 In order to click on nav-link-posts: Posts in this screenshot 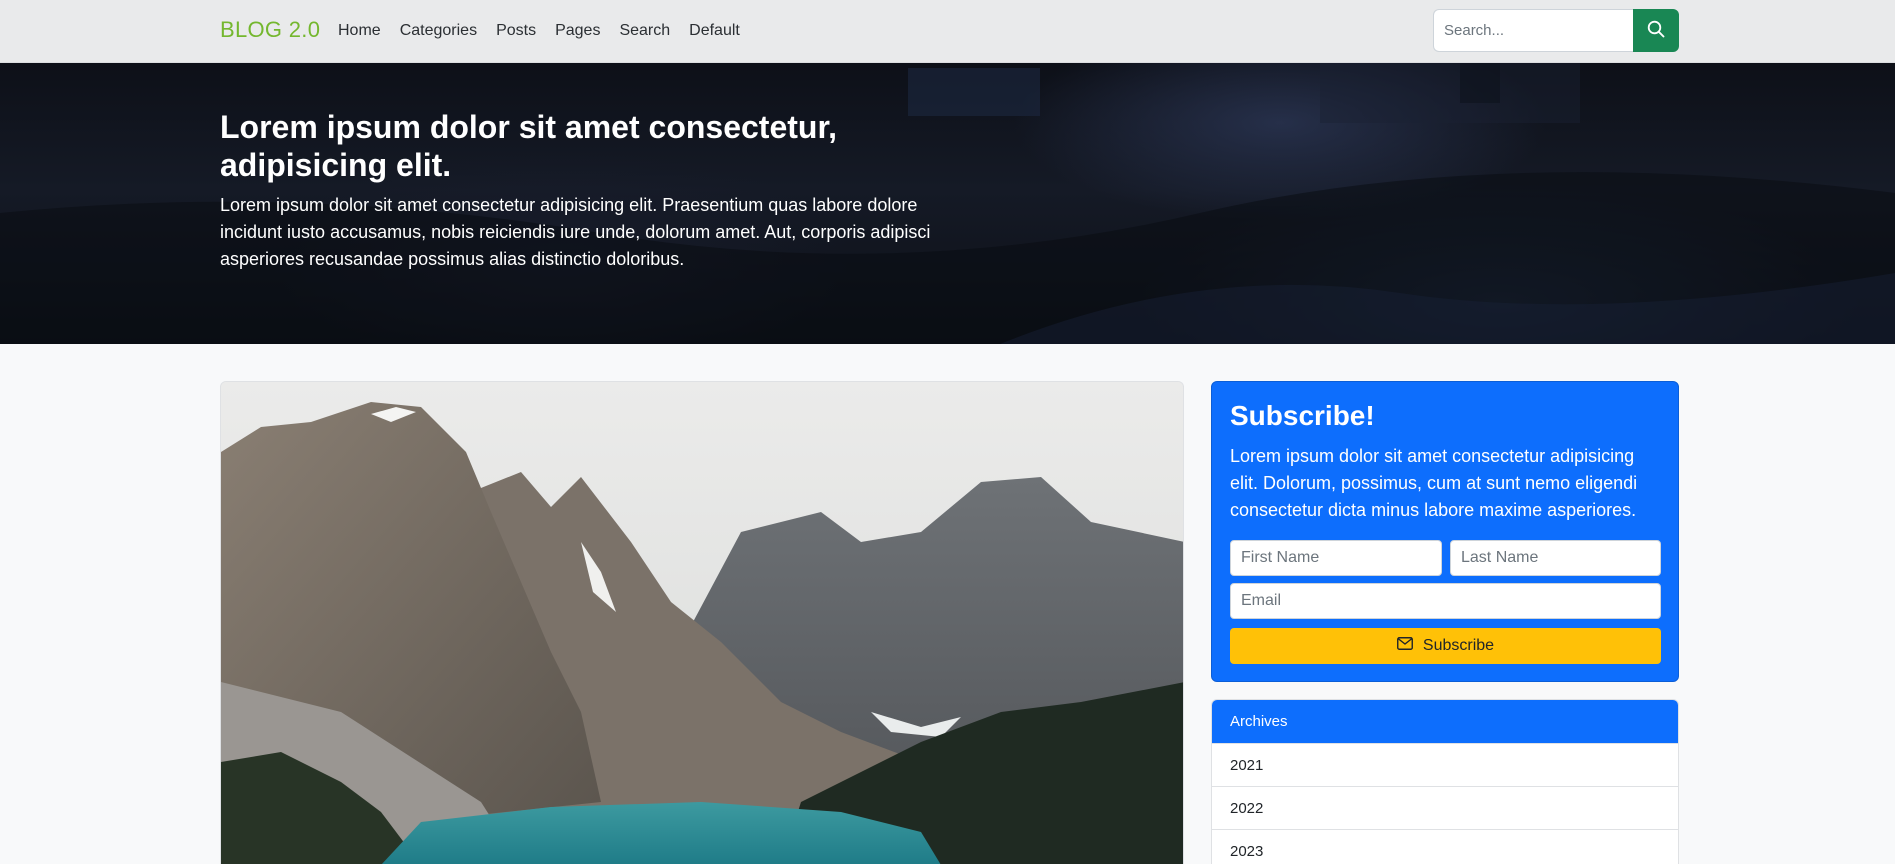, I will do `click(516, 31)`.